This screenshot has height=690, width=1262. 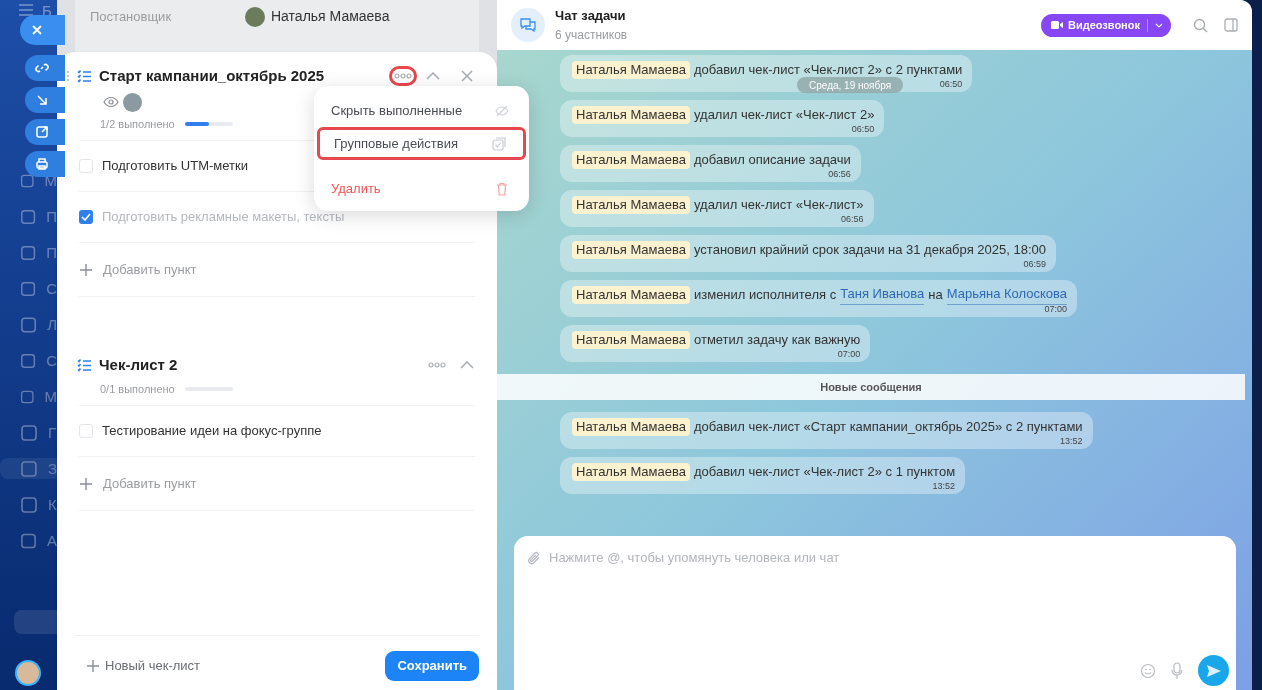 I want to click on sidebar-label: К, so click(x=52, y=504).